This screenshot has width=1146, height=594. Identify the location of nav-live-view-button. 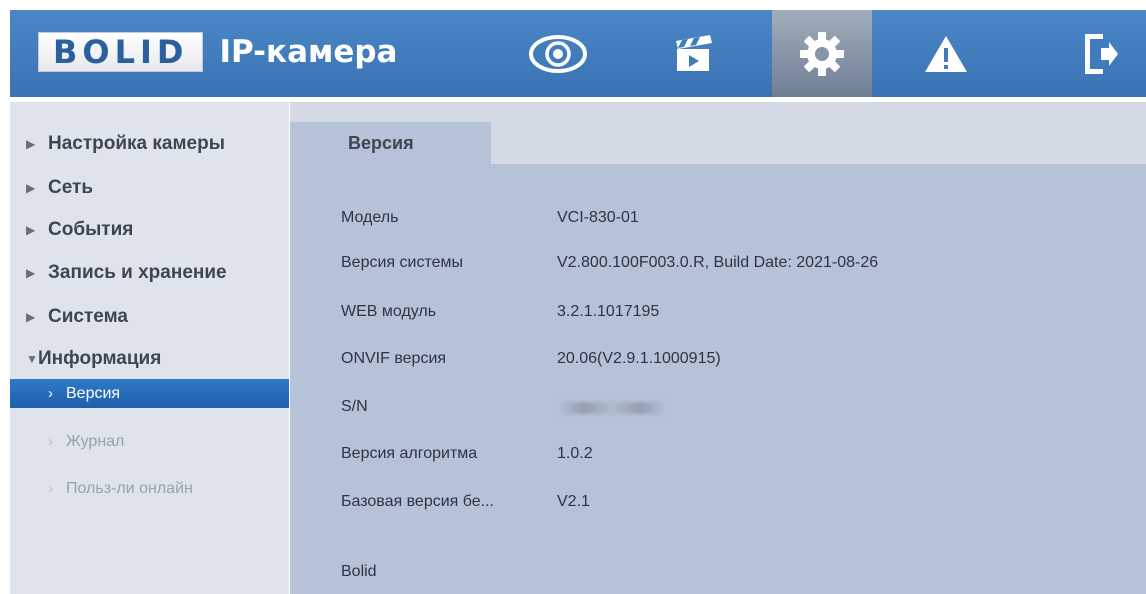
(558, 53).